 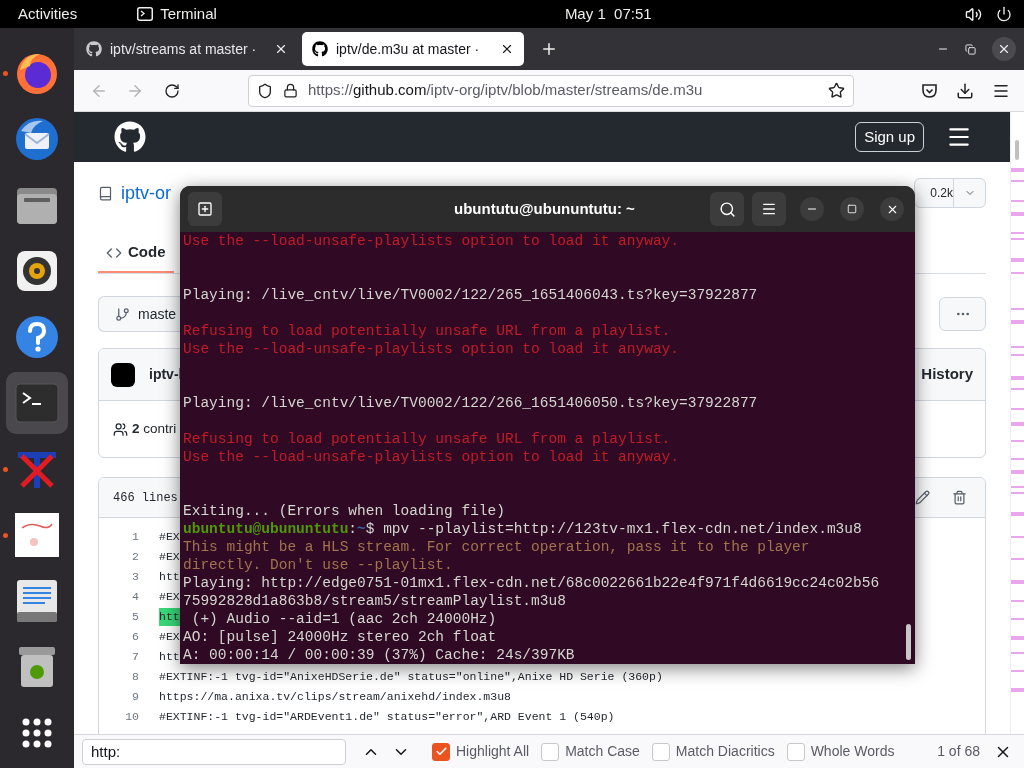 What do you see at coordinates (1004, 14) in the screenshot?
I see `power-icon` at bounding box center [1004, 14].